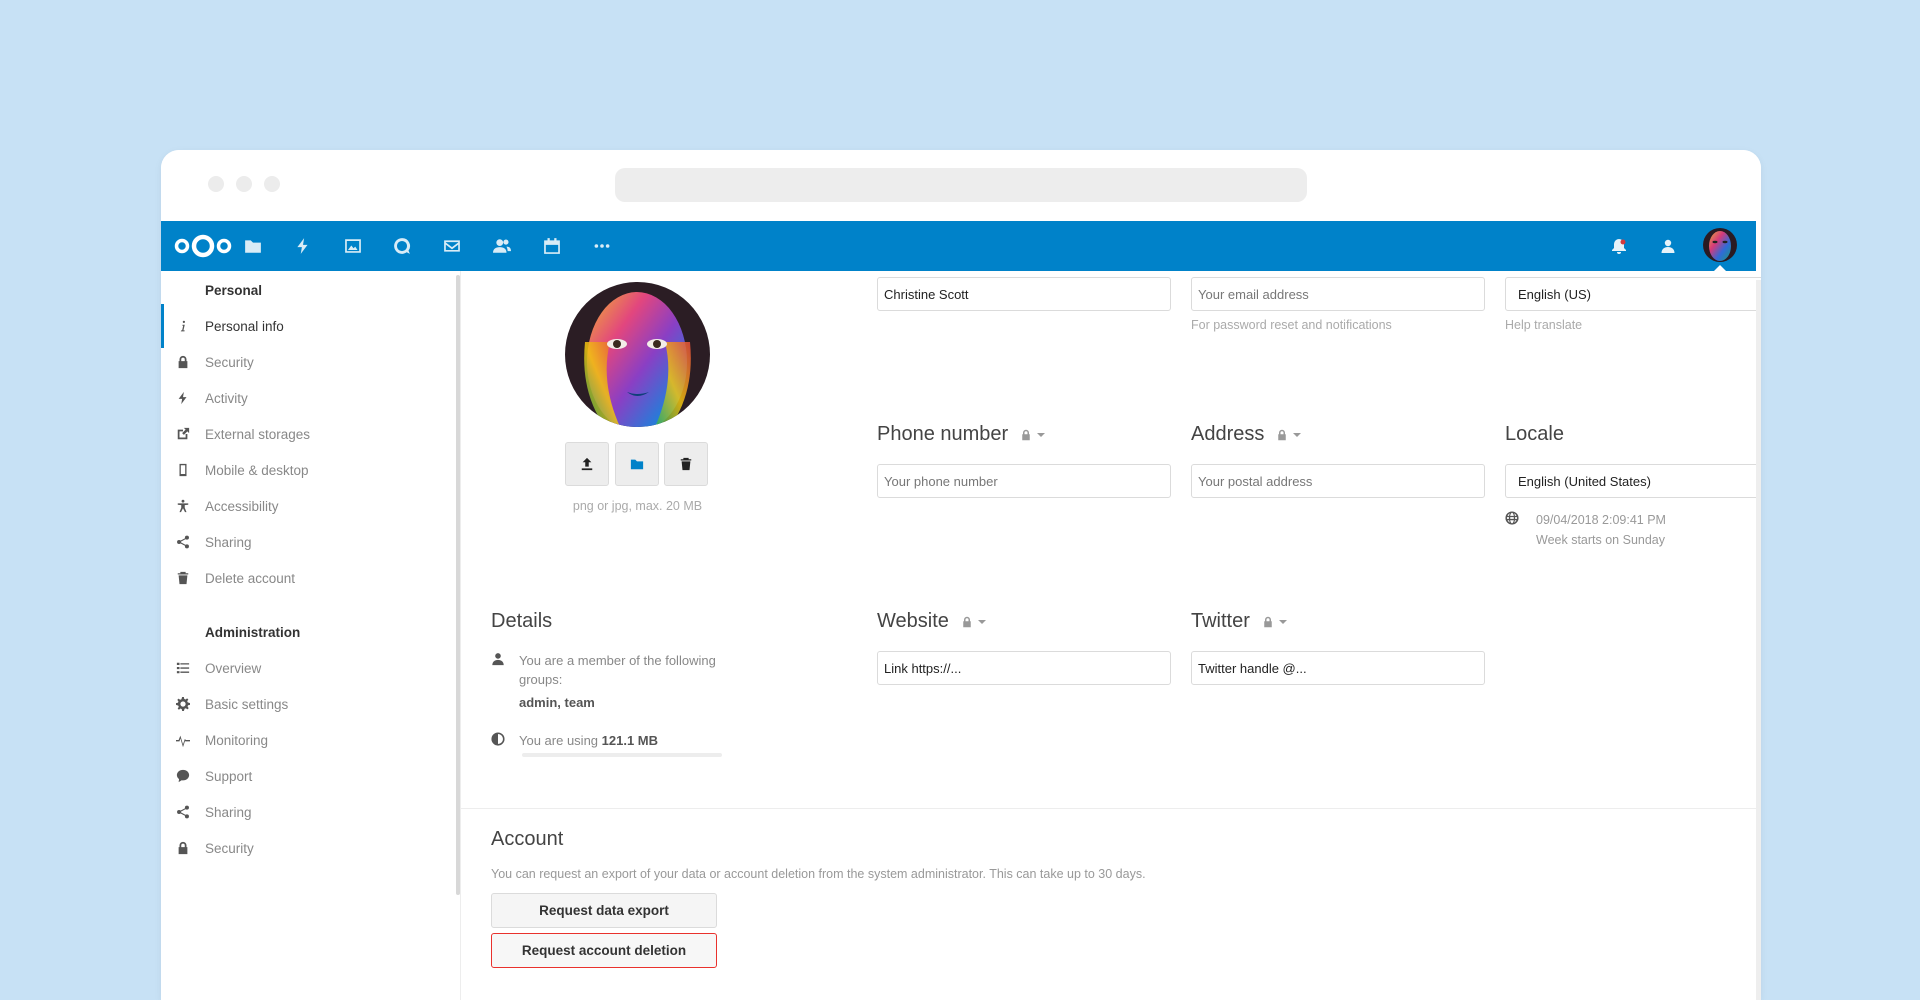 The height and width of the screenshot is (1000, 1920). I want to click on locale-select: English (United States), so click(1633, 481).